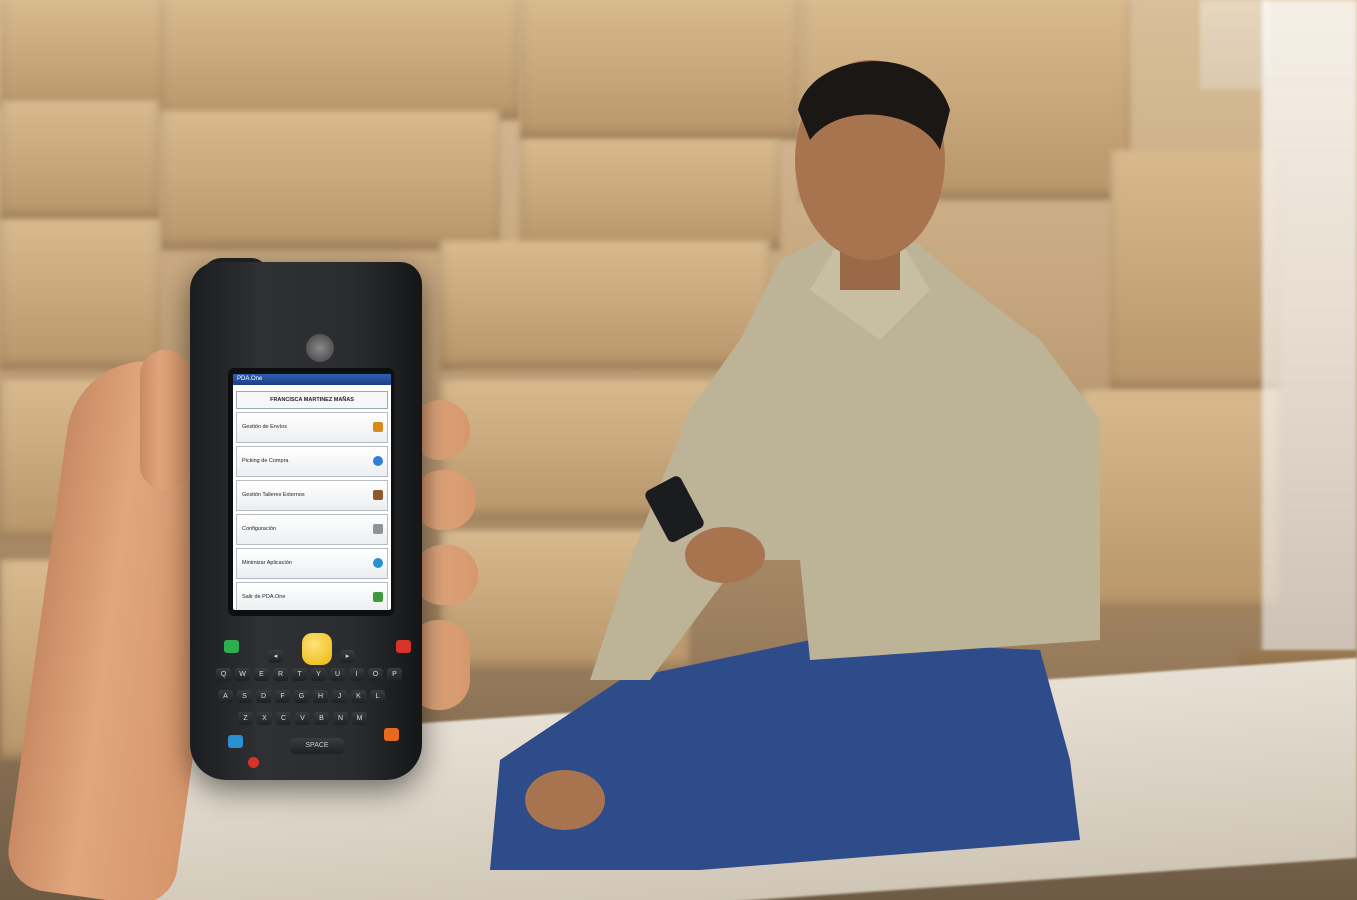 The width and height of the screenshot is (1357, 900). What do you see at coordinates (359, 718) in the screenshot?
I see `key-m: M` at bounding box center [359, 718].